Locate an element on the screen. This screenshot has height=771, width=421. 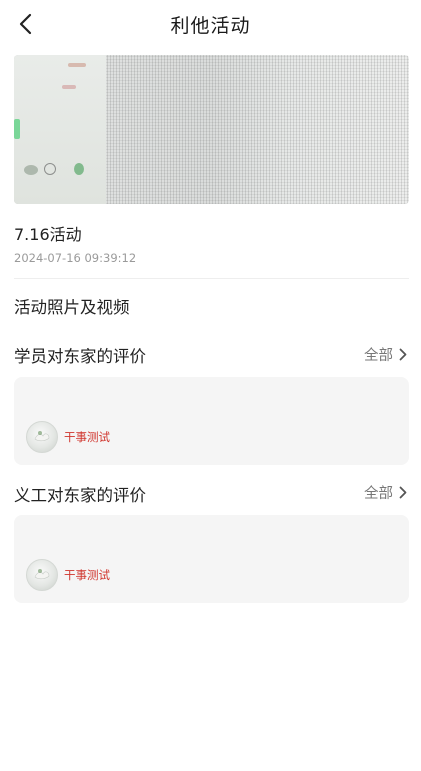
student-reviews-more-button: 全部 is located at coordinates (385, 354).